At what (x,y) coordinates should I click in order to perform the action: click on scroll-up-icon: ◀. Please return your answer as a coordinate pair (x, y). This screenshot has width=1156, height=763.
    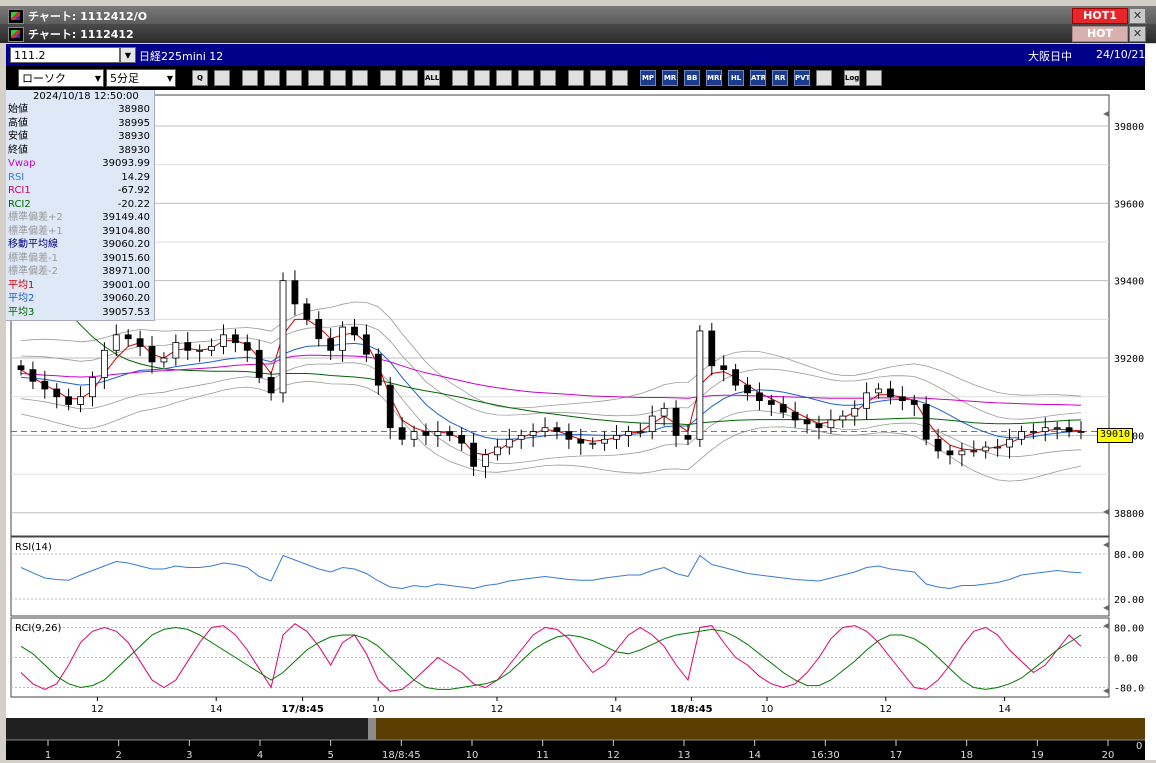
    Looking at the image, I should click on (1106, 113).